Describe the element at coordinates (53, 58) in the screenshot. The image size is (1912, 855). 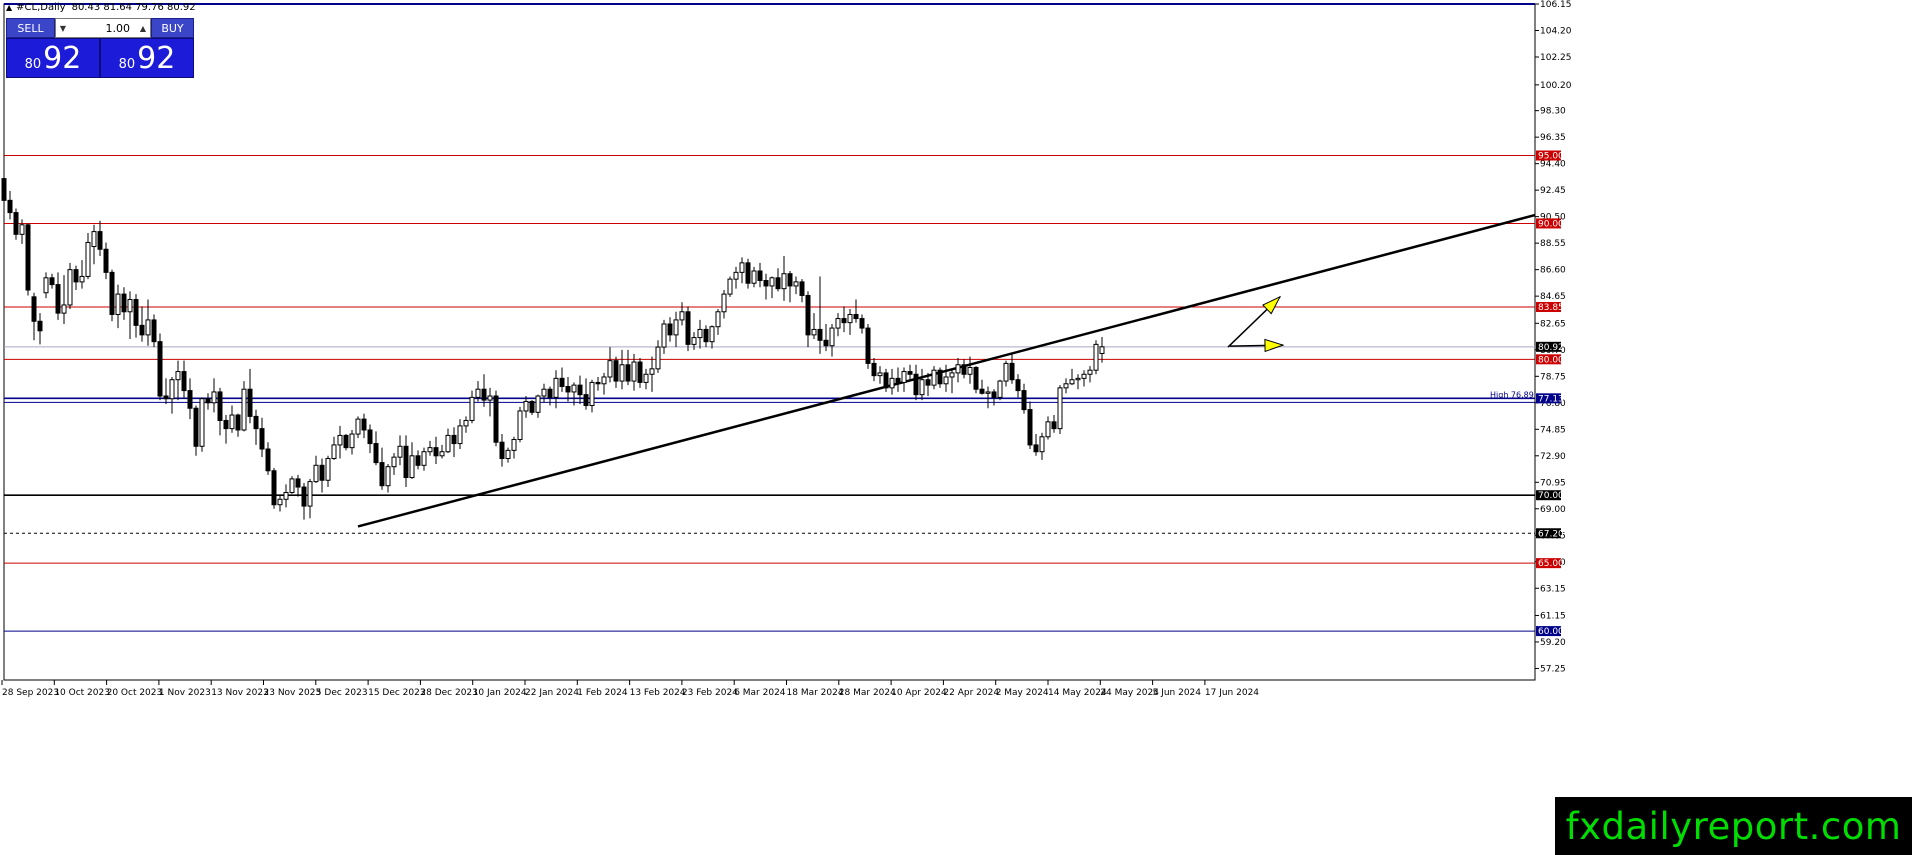
I see `sell-price-box: 80 92` at that location.